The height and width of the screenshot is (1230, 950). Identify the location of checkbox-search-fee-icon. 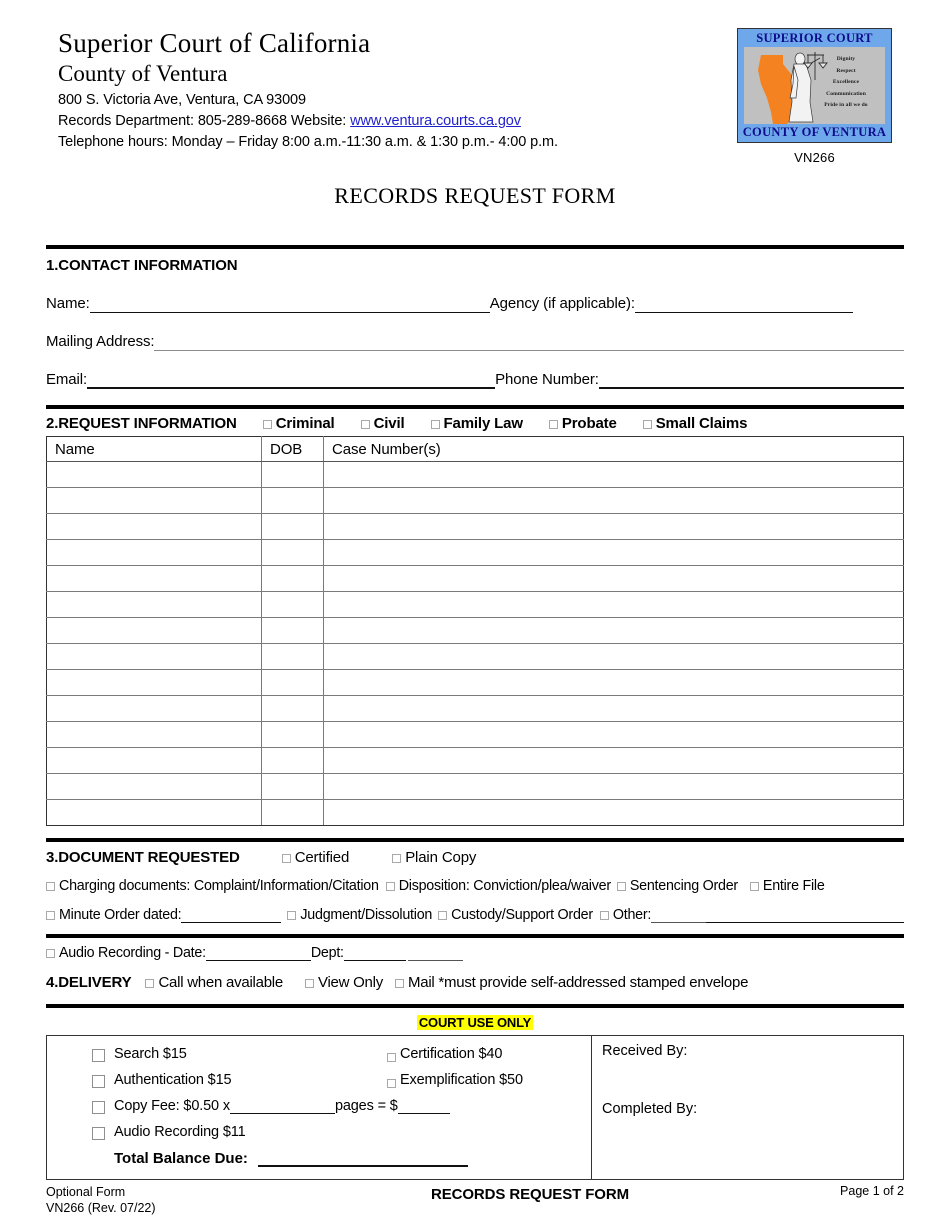
(98, 1055).